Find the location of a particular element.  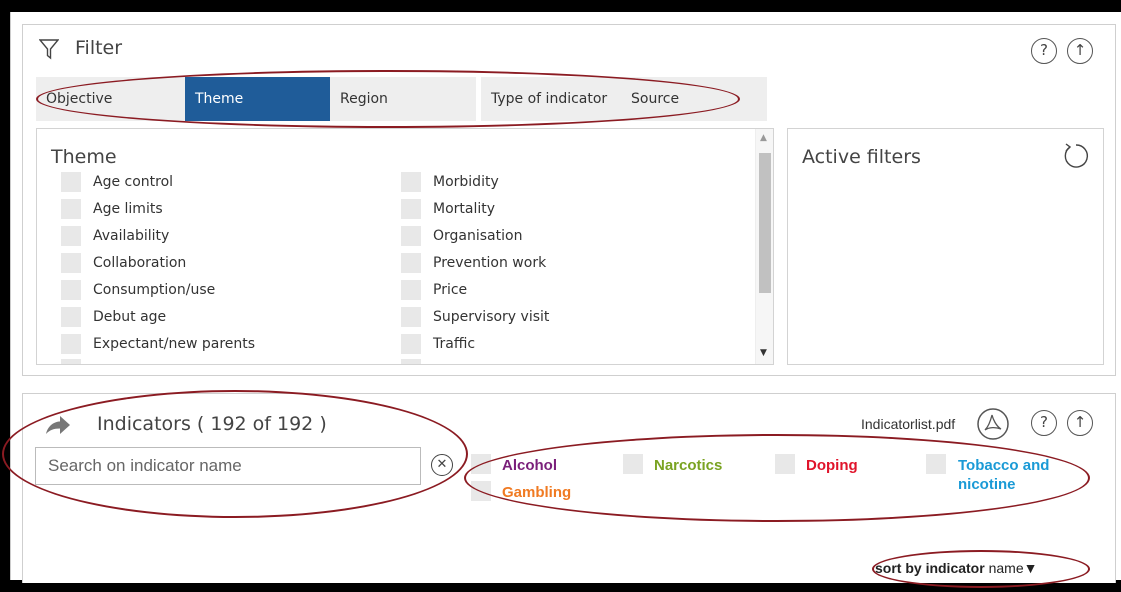

funnel-icon is located at coordinates (49, 49).